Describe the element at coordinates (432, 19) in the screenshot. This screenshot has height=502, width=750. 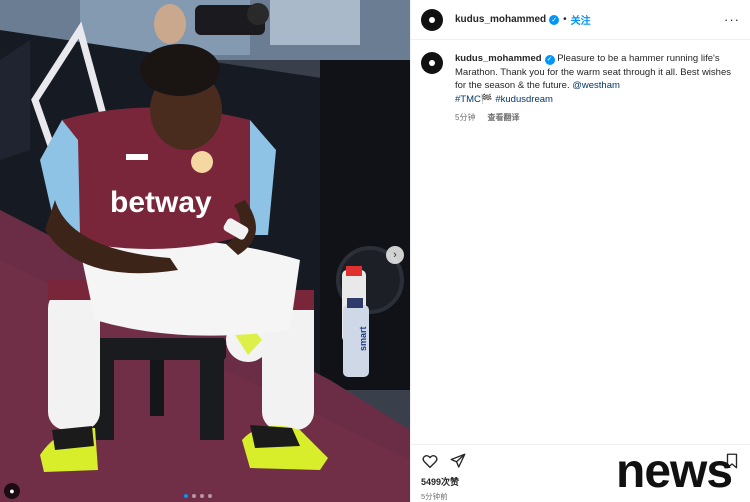
I see `avatar` at that location.